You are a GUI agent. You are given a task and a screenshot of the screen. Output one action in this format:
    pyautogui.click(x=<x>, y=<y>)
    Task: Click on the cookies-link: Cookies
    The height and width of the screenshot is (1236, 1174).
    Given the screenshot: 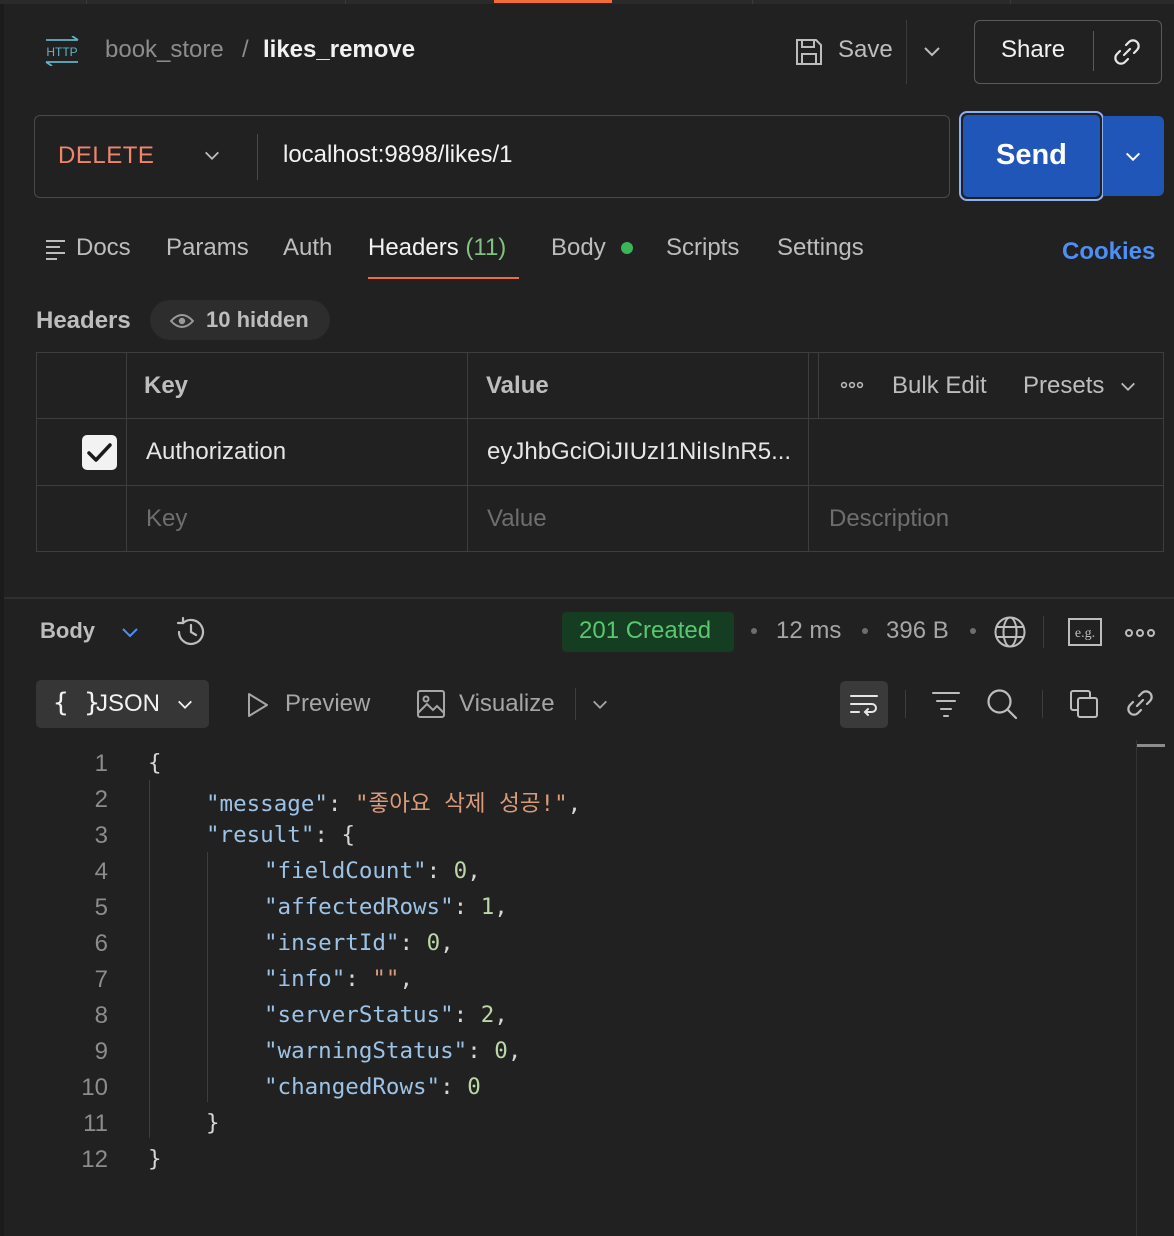 What is the action you would take?
    pyautogui.click(x=1108, y=252)
    